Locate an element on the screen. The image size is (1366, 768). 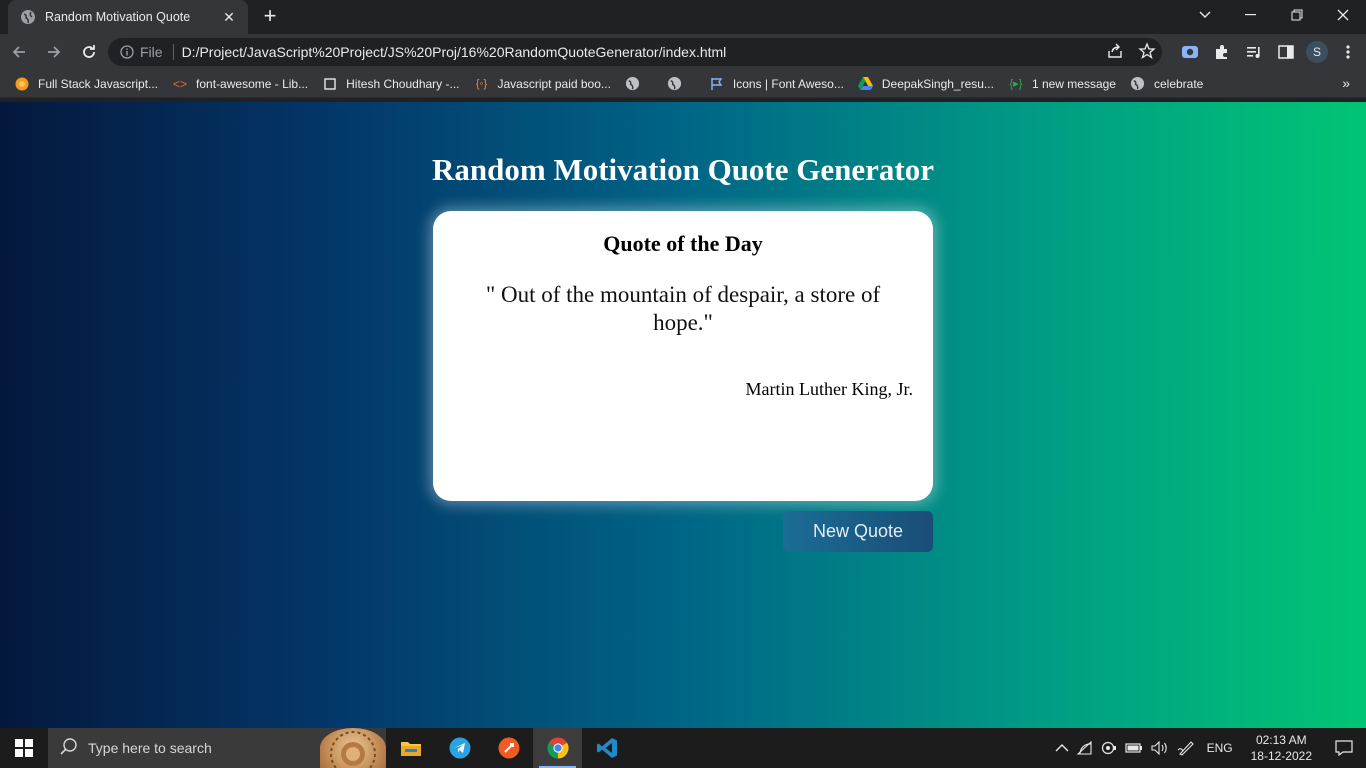
browser-tab: Random Motivation Quote ✕ is located at coordinates (128, 17).